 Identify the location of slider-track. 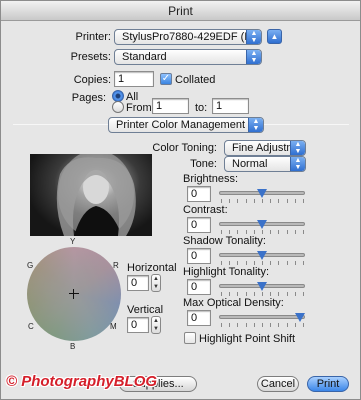
(262, 317).